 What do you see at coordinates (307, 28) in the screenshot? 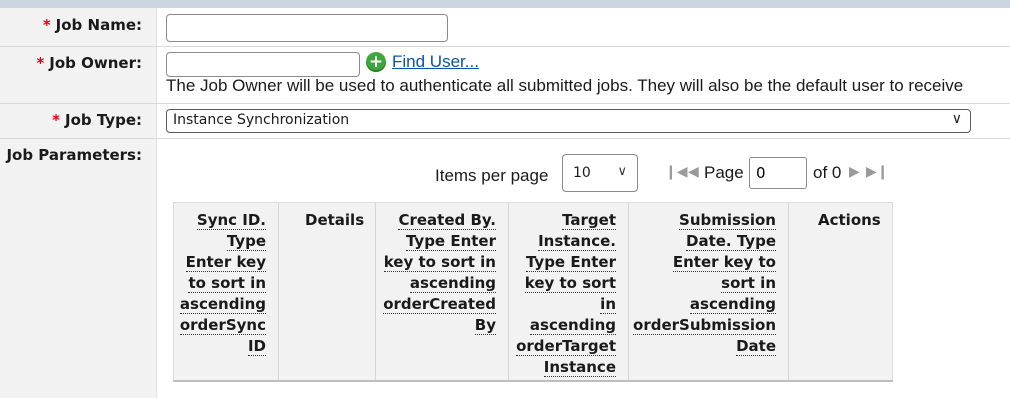
I see `job-name-input` at bounding box center [307, 28].